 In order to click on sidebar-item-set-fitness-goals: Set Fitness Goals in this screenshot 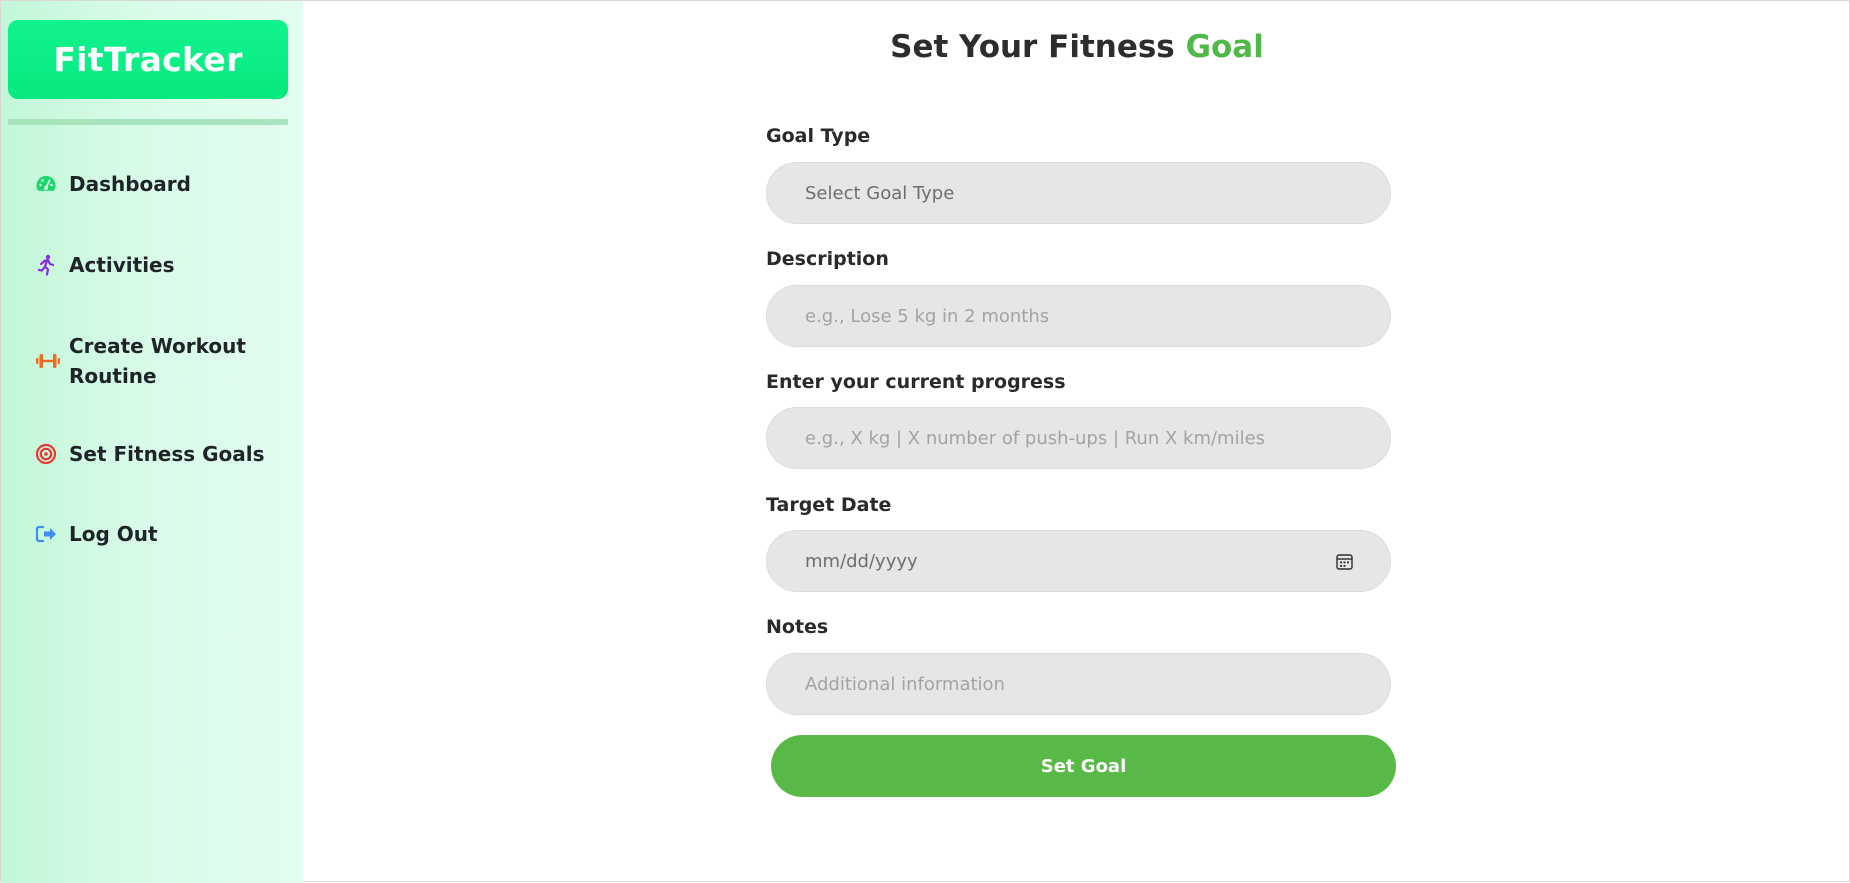, I will do `click(160, 454)`.